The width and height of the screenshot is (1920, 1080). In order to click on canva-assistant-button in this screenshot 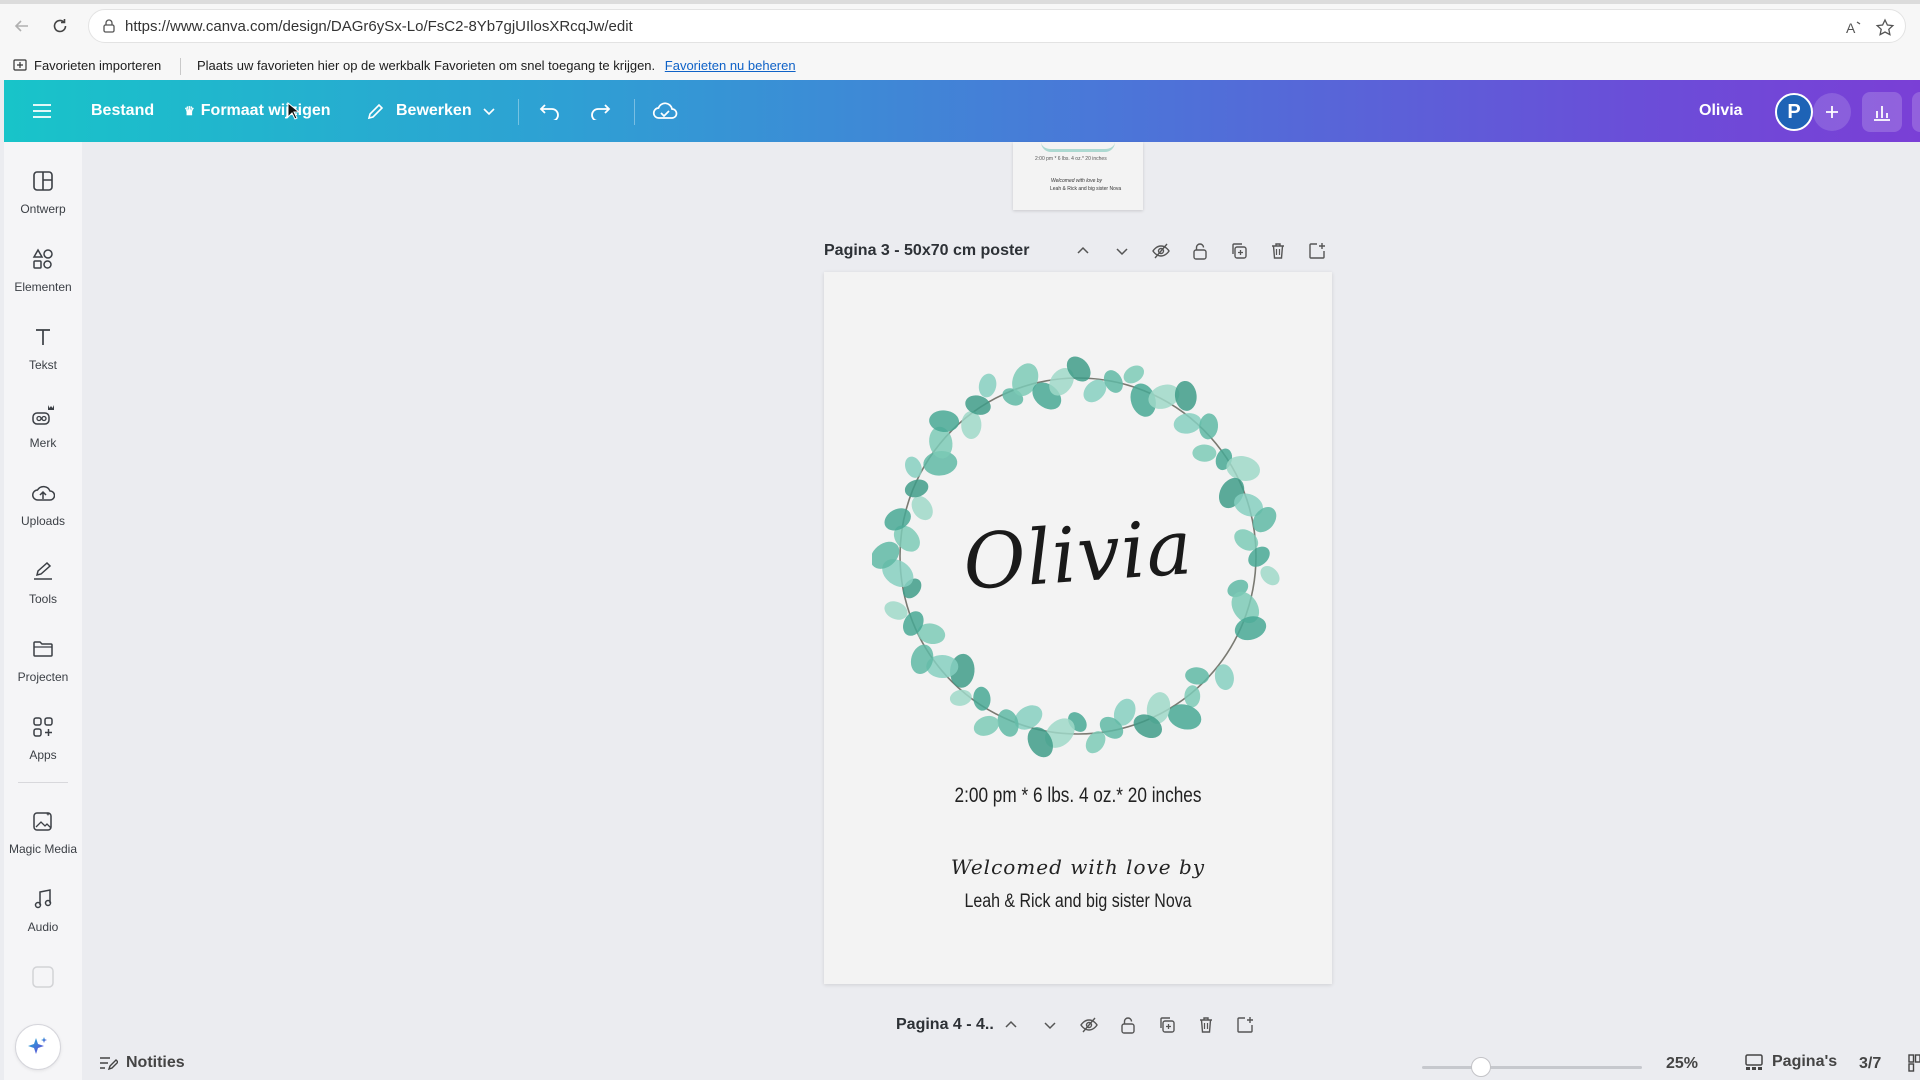, I will do `click(38, 1047)`.